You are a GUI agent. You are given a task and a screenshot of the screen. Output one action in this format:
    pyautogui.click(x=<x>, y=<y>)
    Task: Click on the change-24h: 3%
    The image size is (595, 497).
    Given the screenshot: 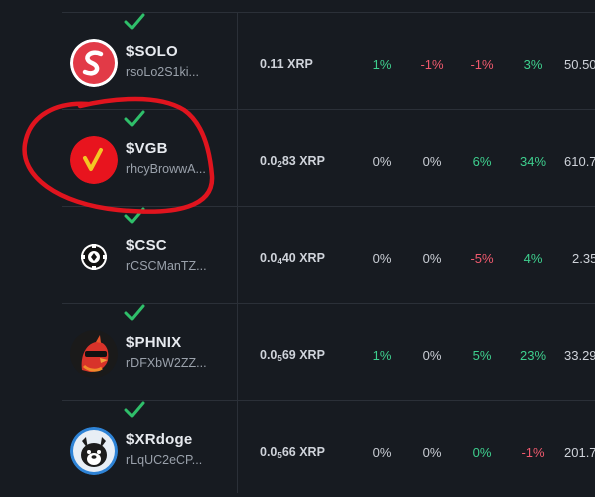 What is the action you would take?
    pyautogui.click(x=533, y=64)
    